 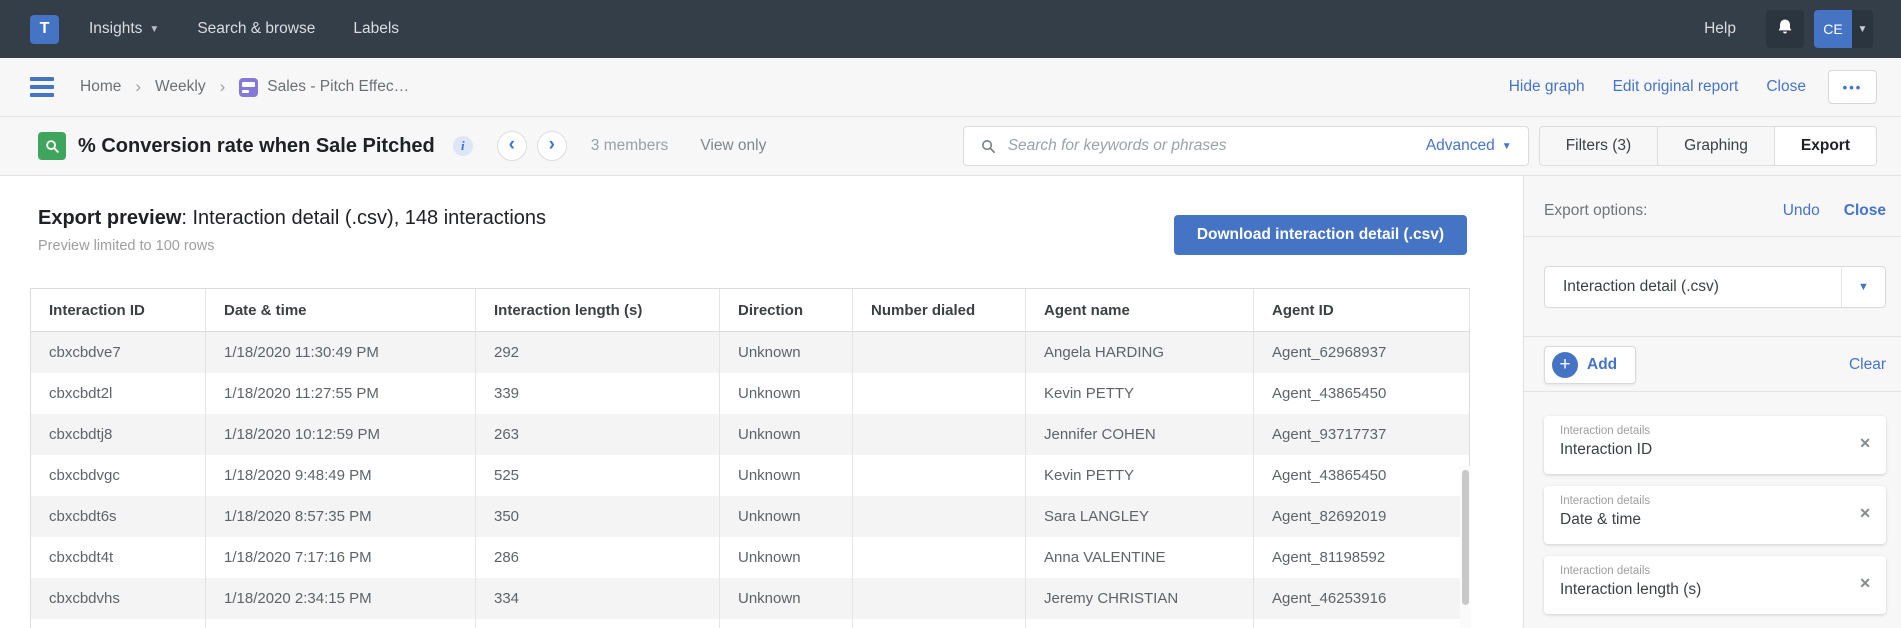 I want to click on table-cell: Angela HARDING, so click(x=1140, y=352).